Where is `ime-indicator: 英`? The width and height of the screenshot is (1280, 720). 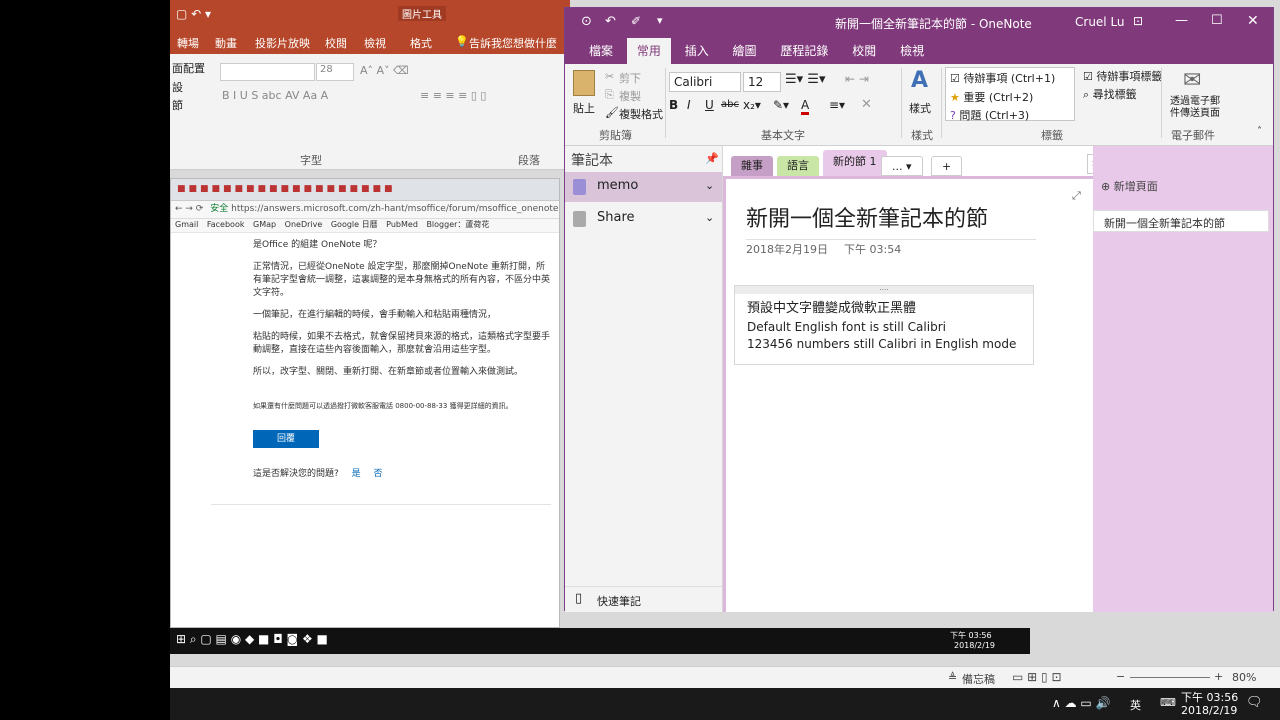
ime-indicator: 英 is located at coordinates (1135, 705).